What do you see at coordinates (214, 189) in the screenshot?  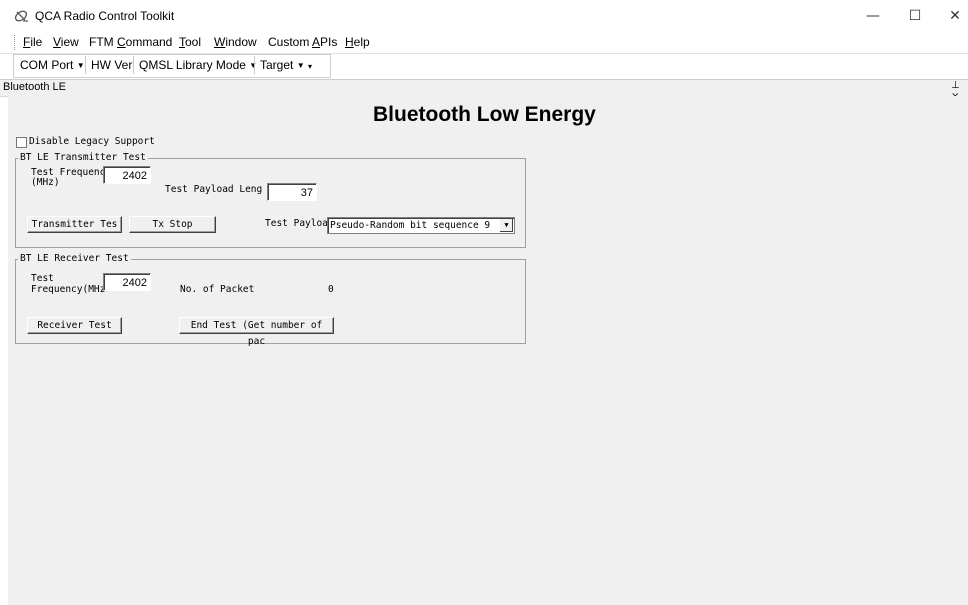 I see `payload-length-label: Test Payload Leng` at bounding box center [214, 189].